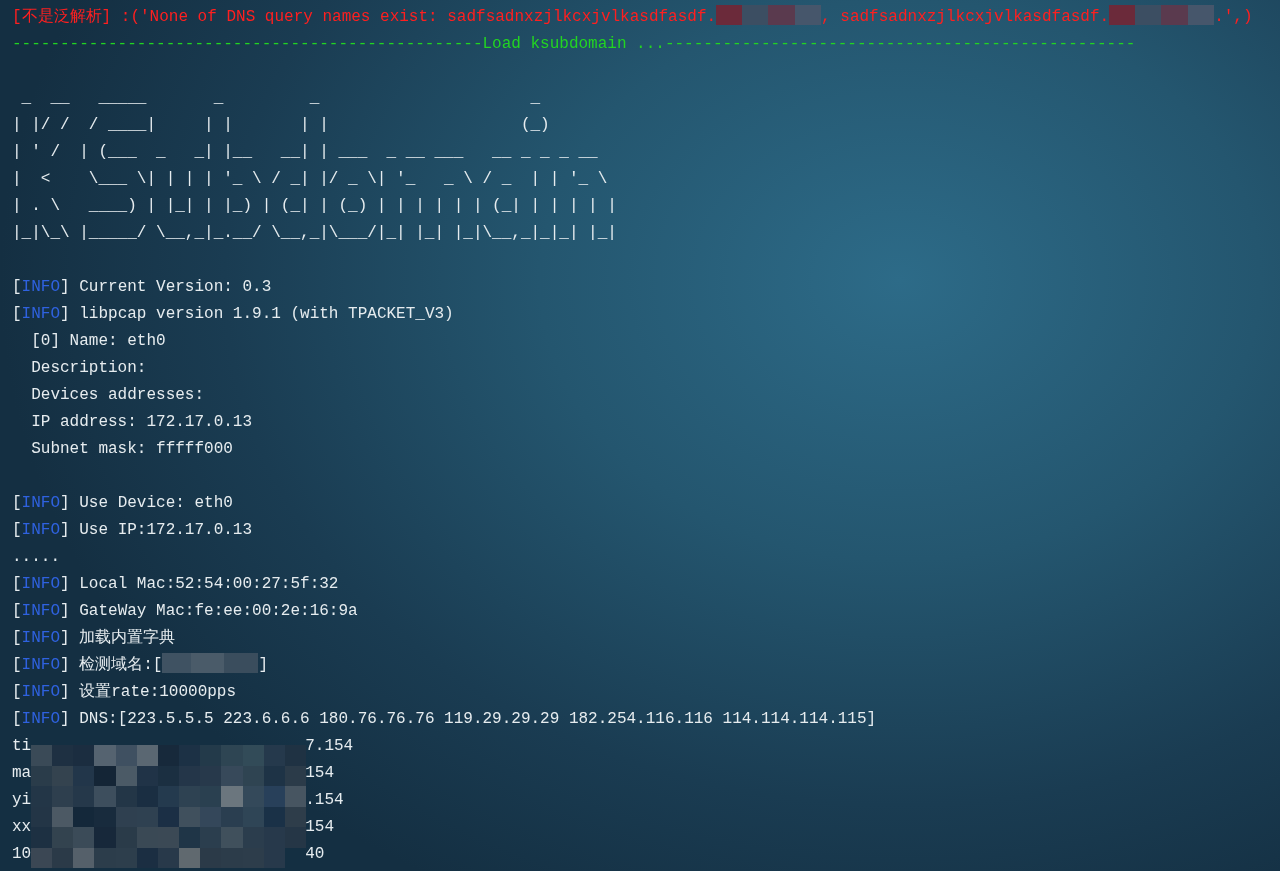 This screenshot has width=1280, height=871. I want to click on log-text: Description:, so click(88, 368).